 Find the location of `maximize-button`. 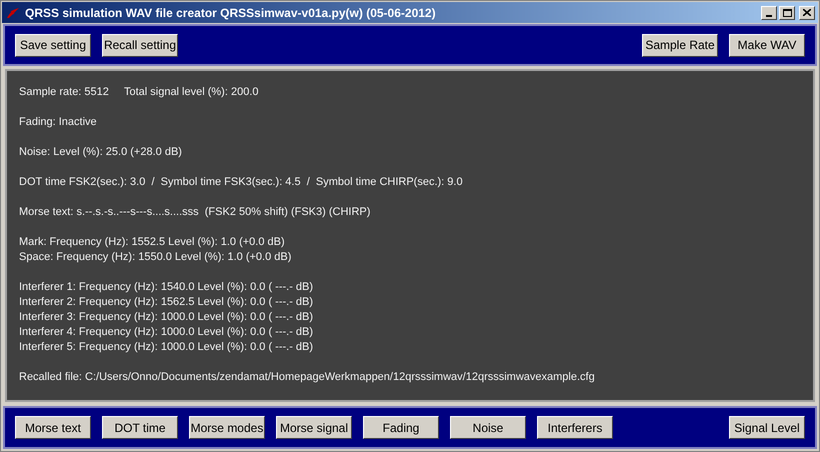

maximize-button is located at coordinates (787, 13).